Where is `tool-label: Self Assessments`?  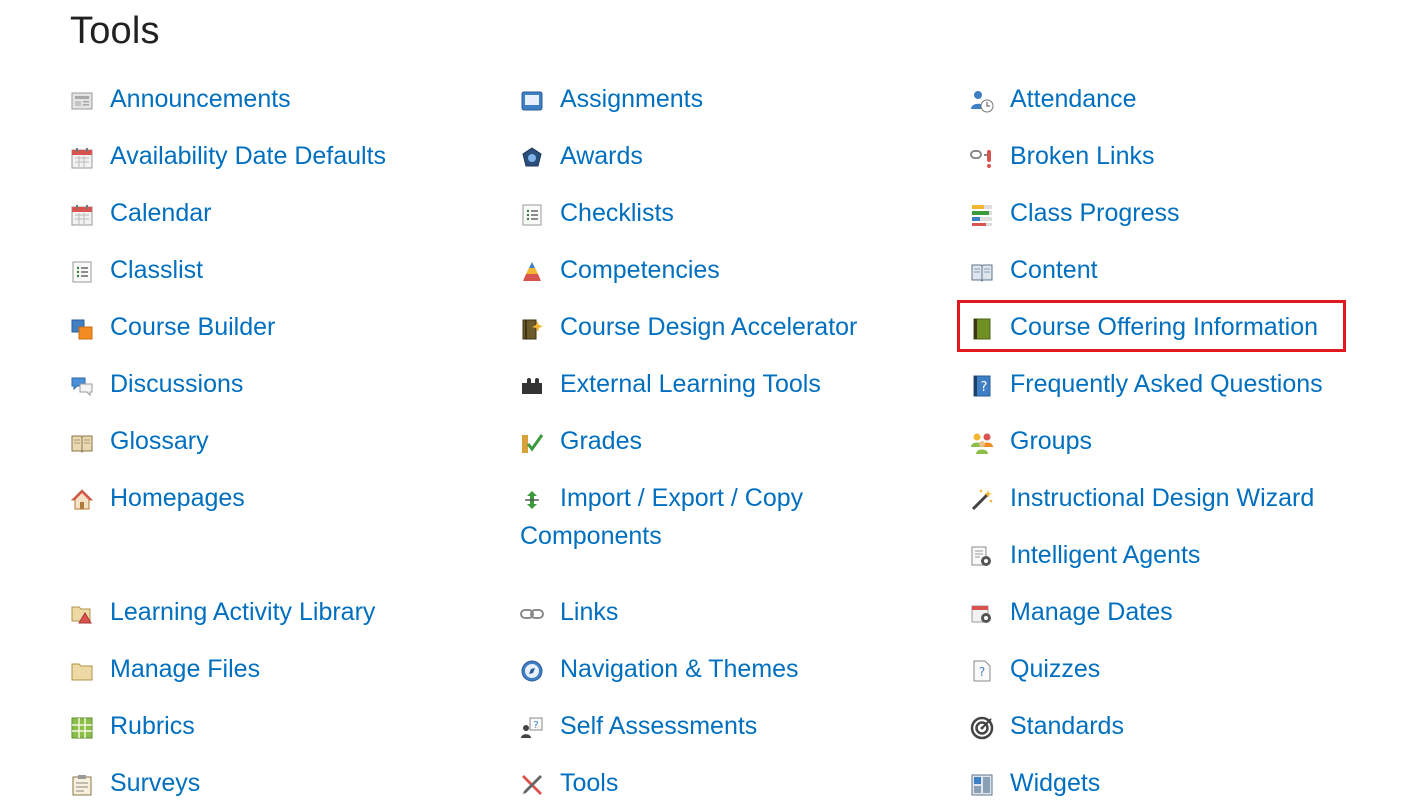
tool-label: Self Assessments is located at coordinates (659, 726).